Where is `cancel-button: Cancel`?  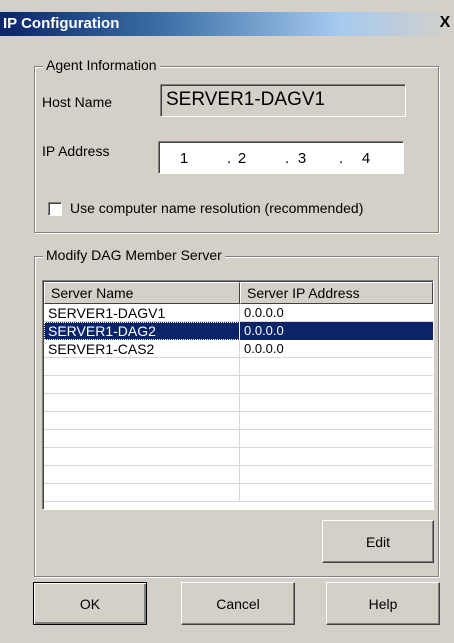 cancel-button: Cancel is located at coordinates (238, 603).